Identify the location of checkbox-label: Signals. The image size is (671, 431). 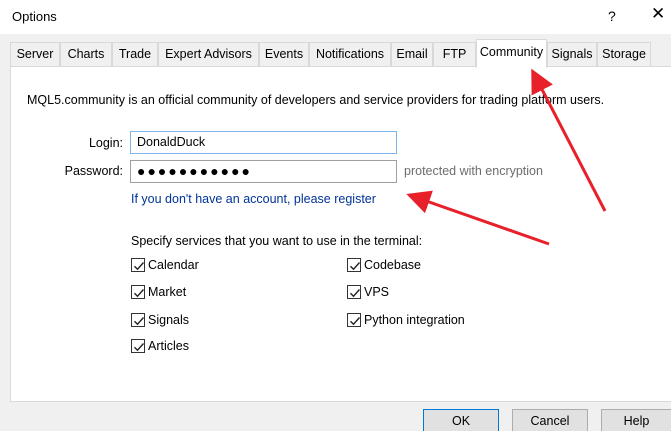
(168, 320).